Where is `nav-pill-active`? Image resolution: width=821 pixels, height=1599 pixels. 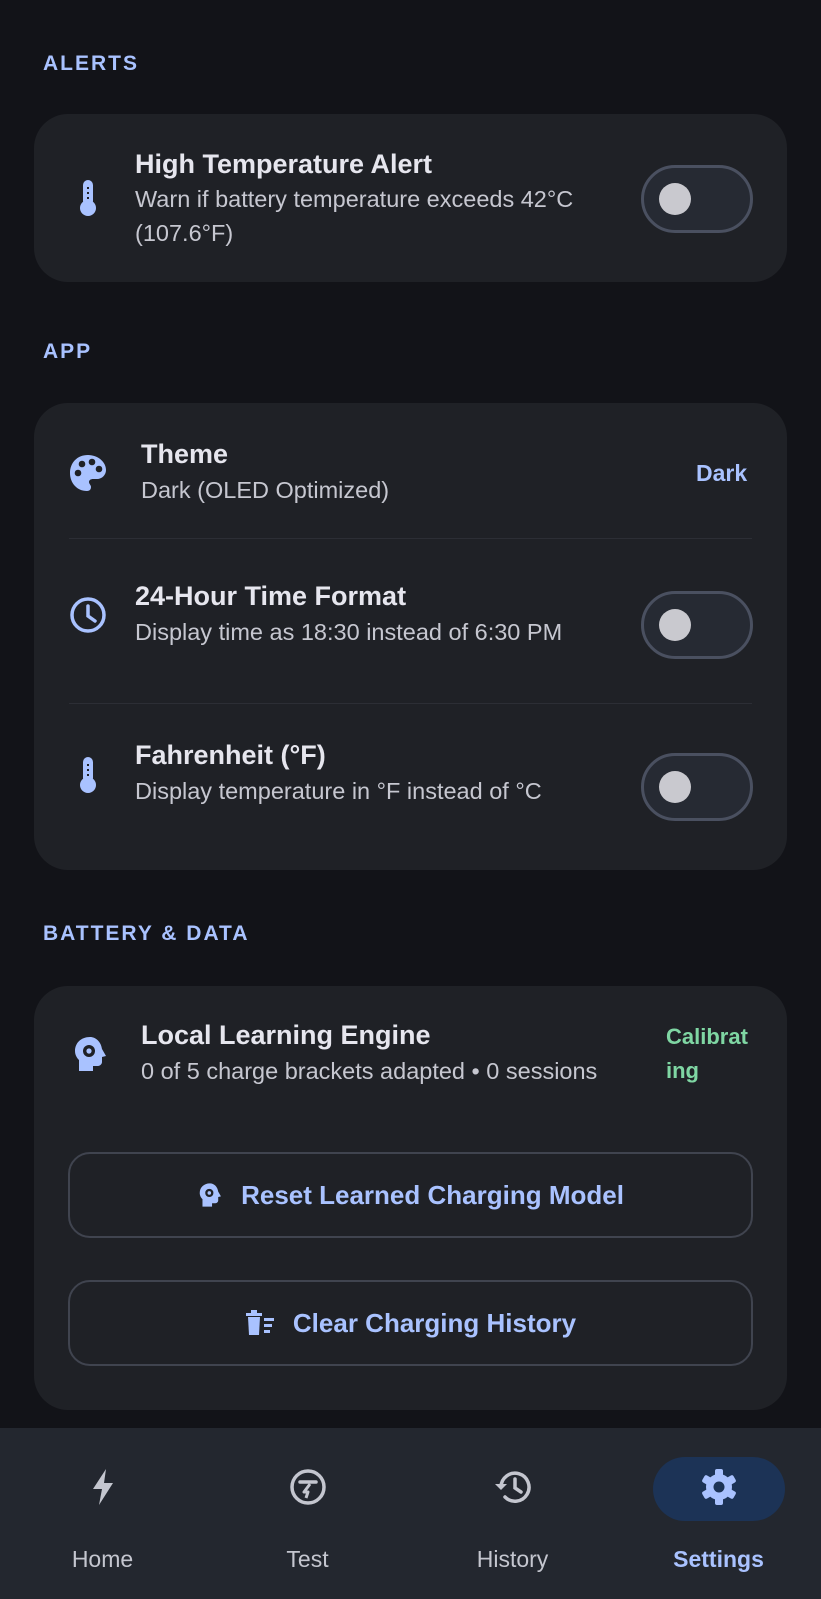 nav-pill-active is located at coordinates (718, 1489).